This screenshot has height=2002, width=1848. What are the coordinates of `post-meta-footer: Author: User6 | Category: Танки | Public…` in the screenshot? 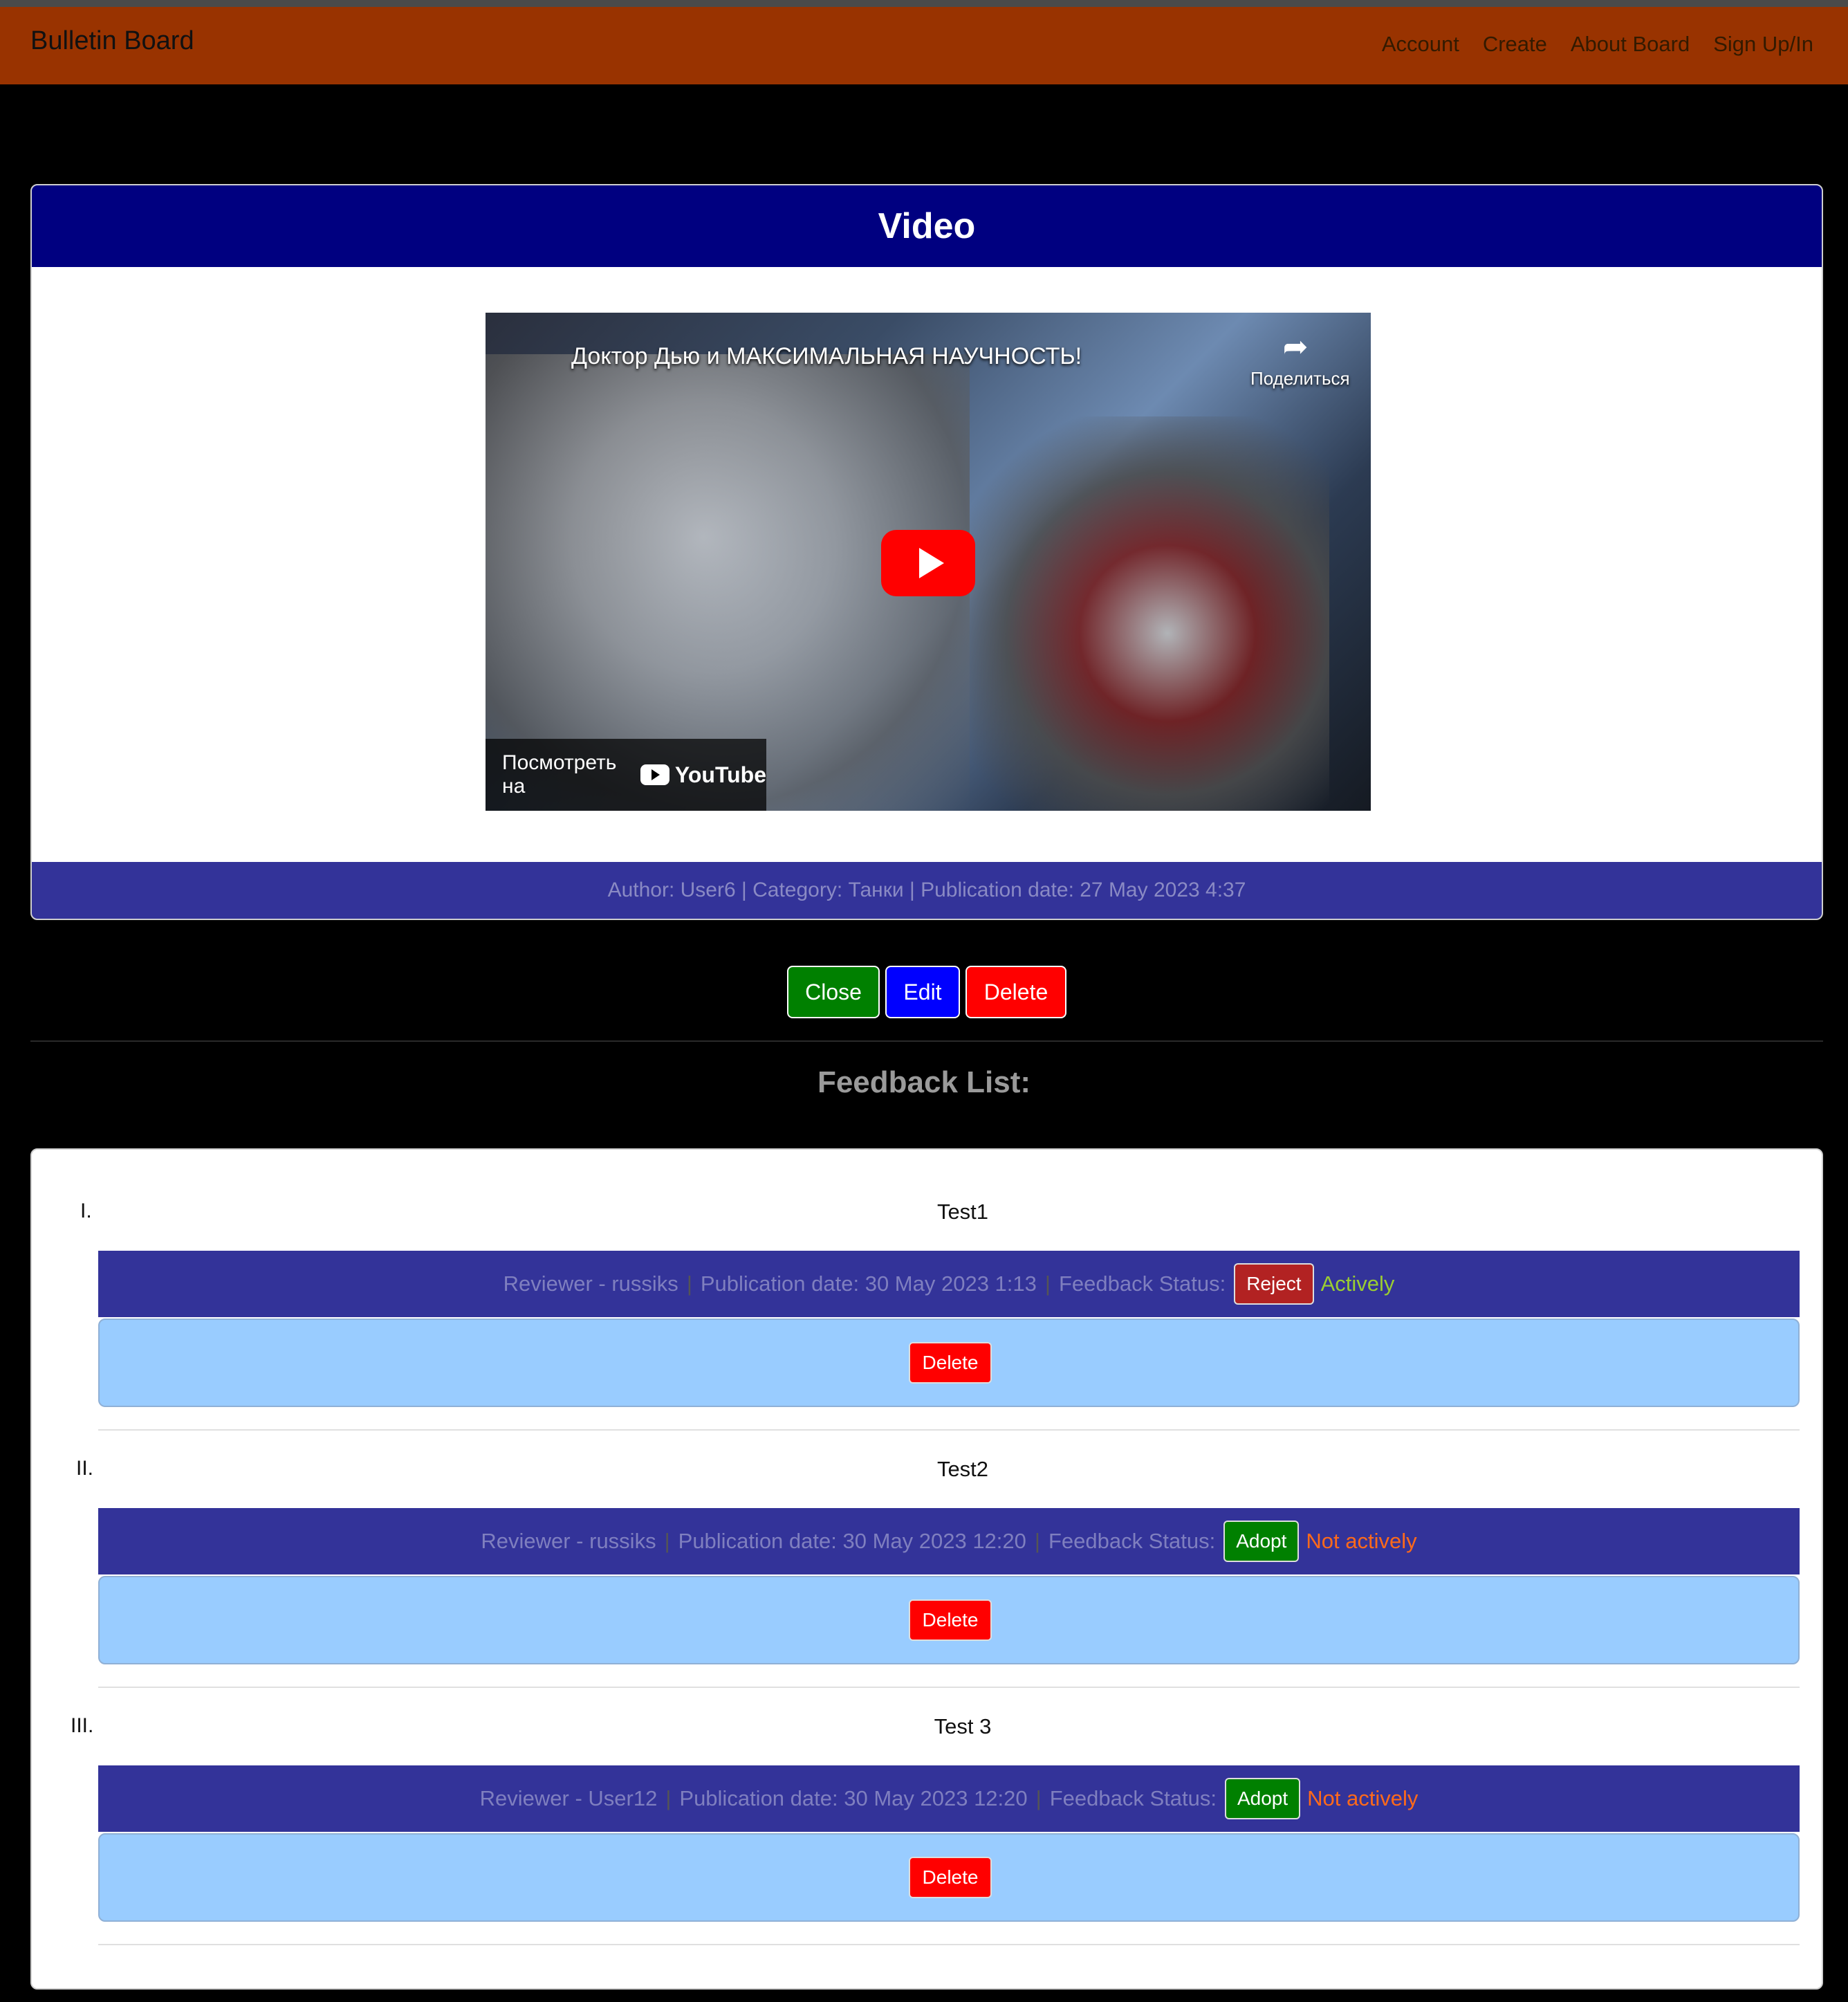 It's located at (927, 890).